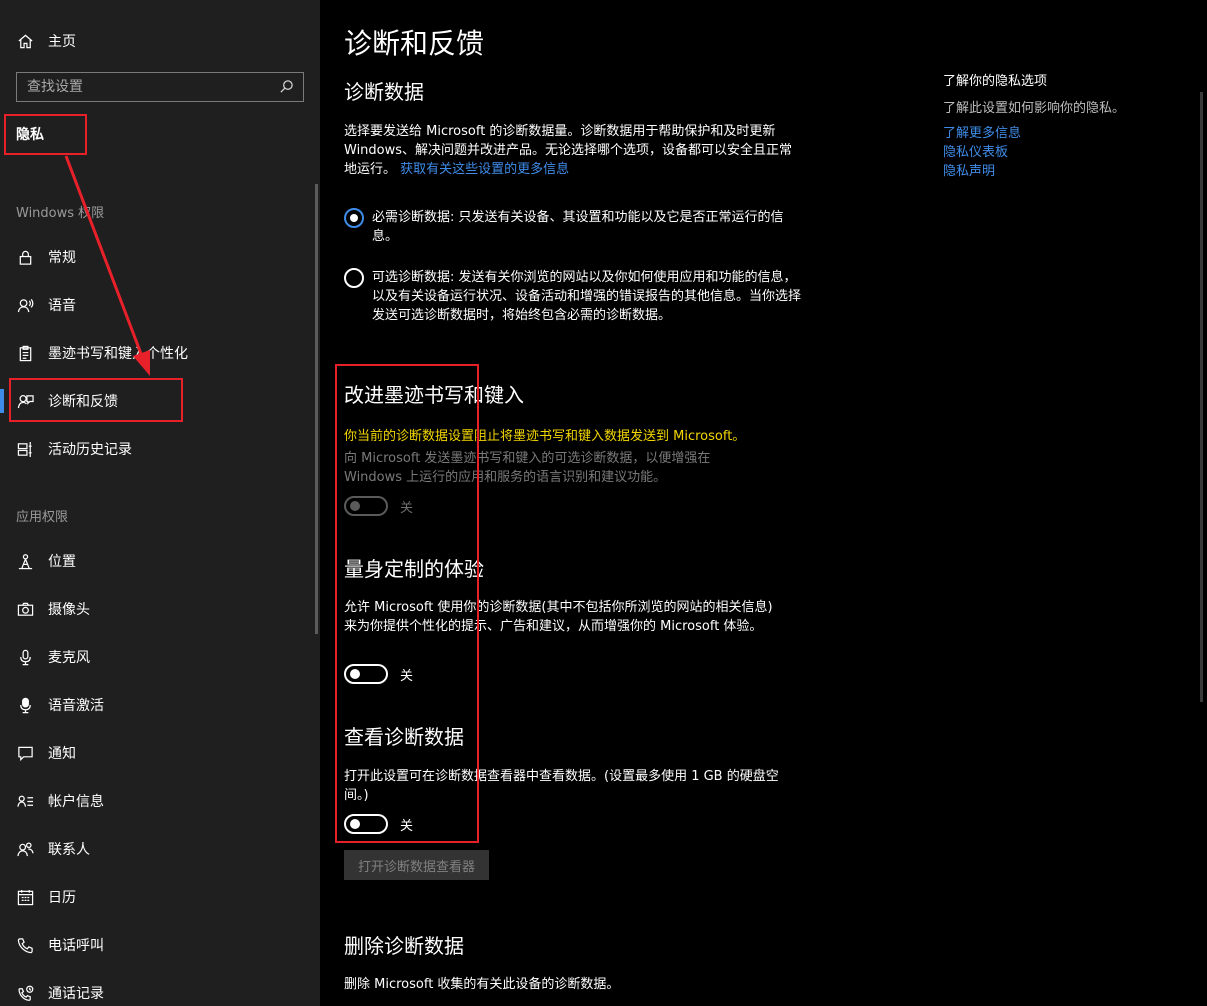 This screenshot has width=1207, height=1006. What do you see at coordinates (407, 508) in the screenshot?
I see `inking-toggle-label: 关` at bounding box center [407, 508].